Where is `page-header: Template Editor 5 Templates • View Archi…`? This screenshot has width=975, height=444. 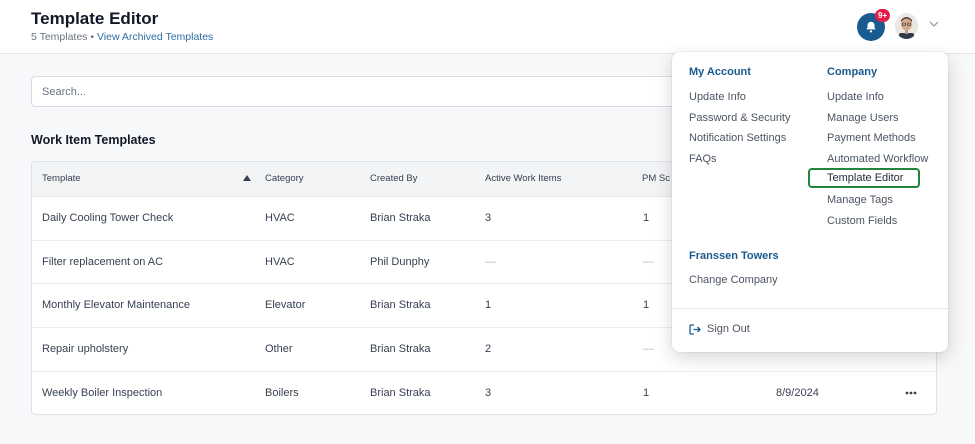
page-header: Template Editor 5 Templates • View Archi… is located at coordinates (487, 27).